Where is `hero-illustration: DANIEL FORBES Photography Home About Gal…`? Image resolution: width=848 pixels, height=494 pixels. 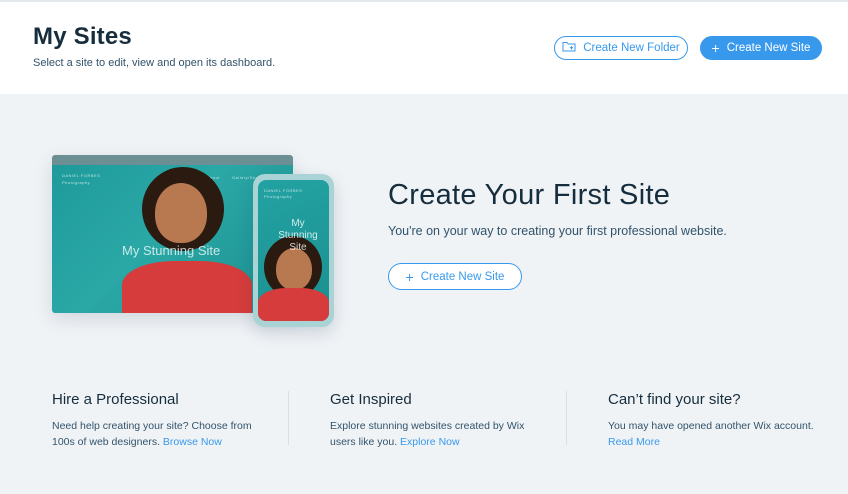
hero-illustration: DANIEL FORBES Photography Home About Gal… is located at coordinates (194, 242).